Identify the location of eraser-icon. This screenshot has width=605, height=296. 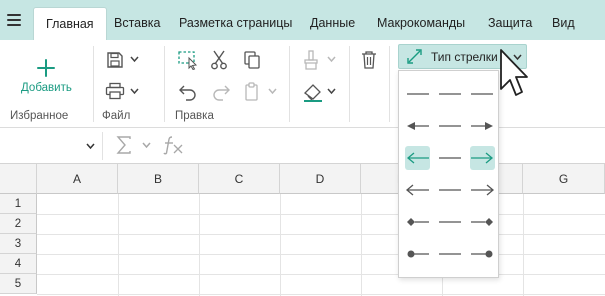
(313, 92).